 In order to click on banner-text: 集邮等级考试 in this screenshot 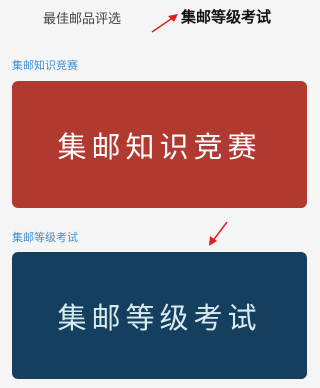, I will do `click(159, 317)`.